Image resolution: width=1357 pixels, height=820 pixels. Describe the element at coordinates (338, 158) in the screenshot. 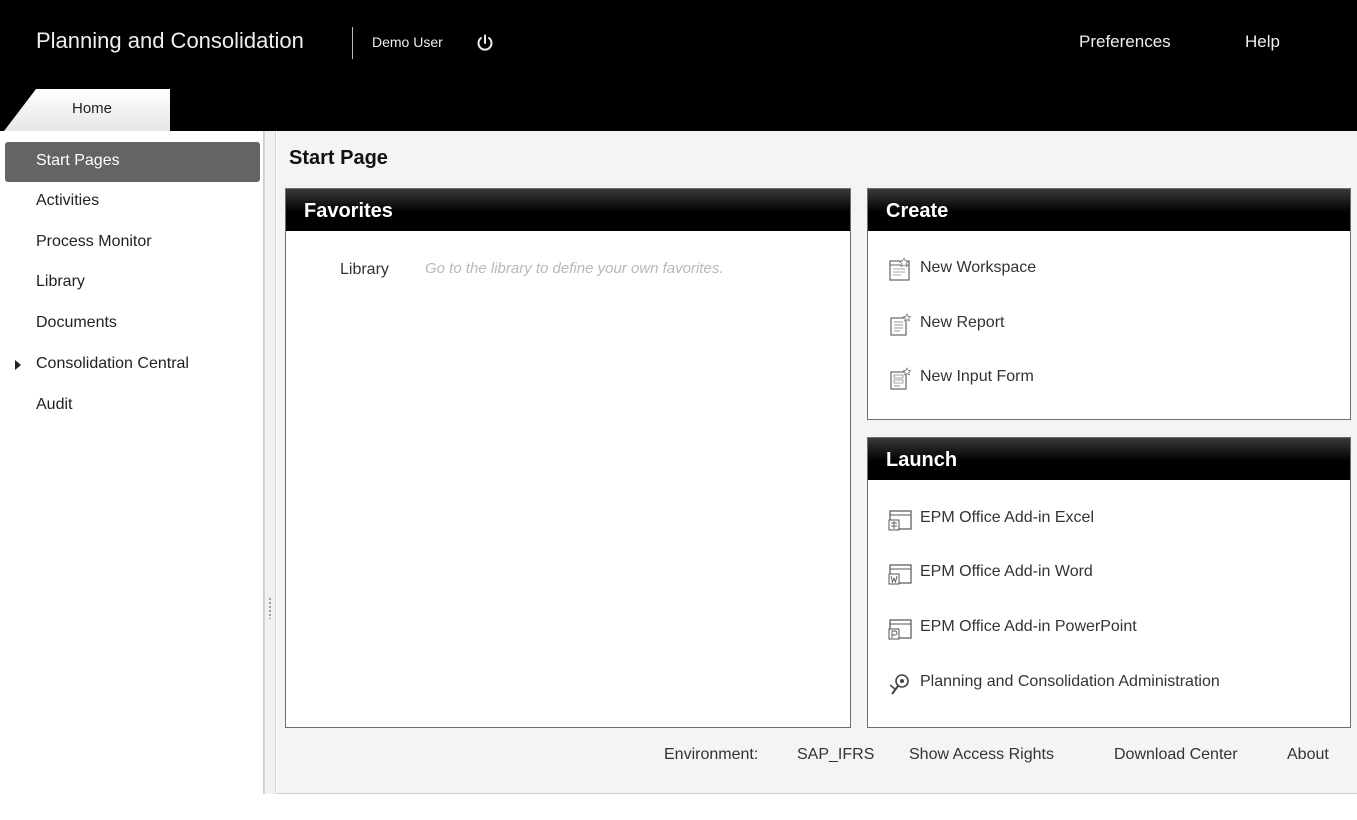

I see `page-title: Start Page` at that location.